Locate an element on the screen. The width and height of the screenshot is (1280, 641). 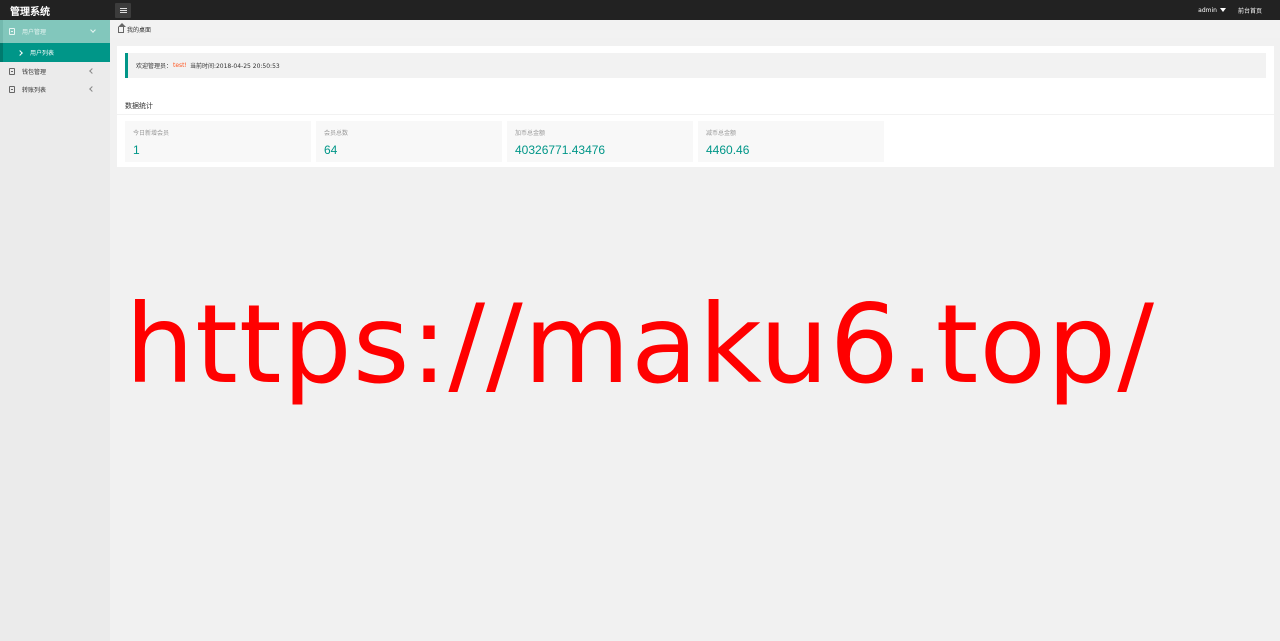
chevron-right-icon is located at coordinates (20, 52).